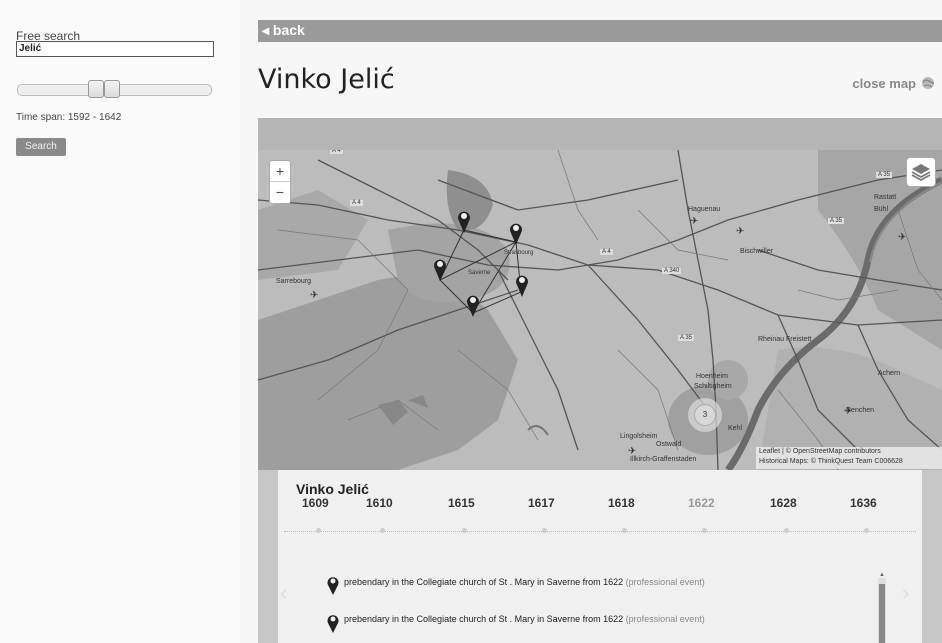  I want to click on attribution-line: Leaflet | © OpenStreetMap contributors, so click(850, 452).